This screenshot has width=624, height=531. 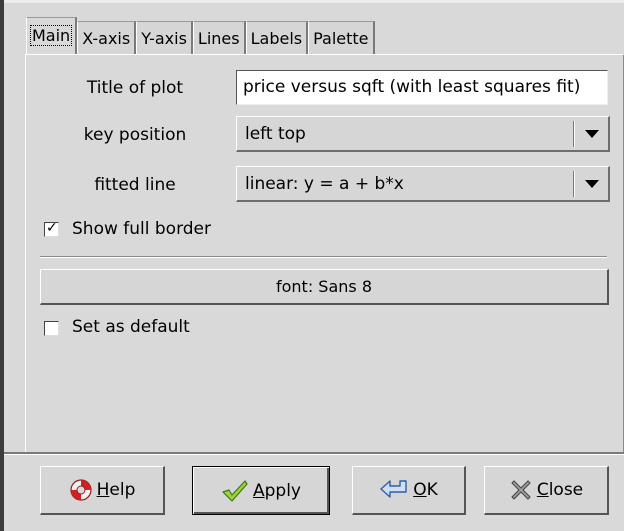 I want to click on close-button-label: Close, so click(x=560, y=490).